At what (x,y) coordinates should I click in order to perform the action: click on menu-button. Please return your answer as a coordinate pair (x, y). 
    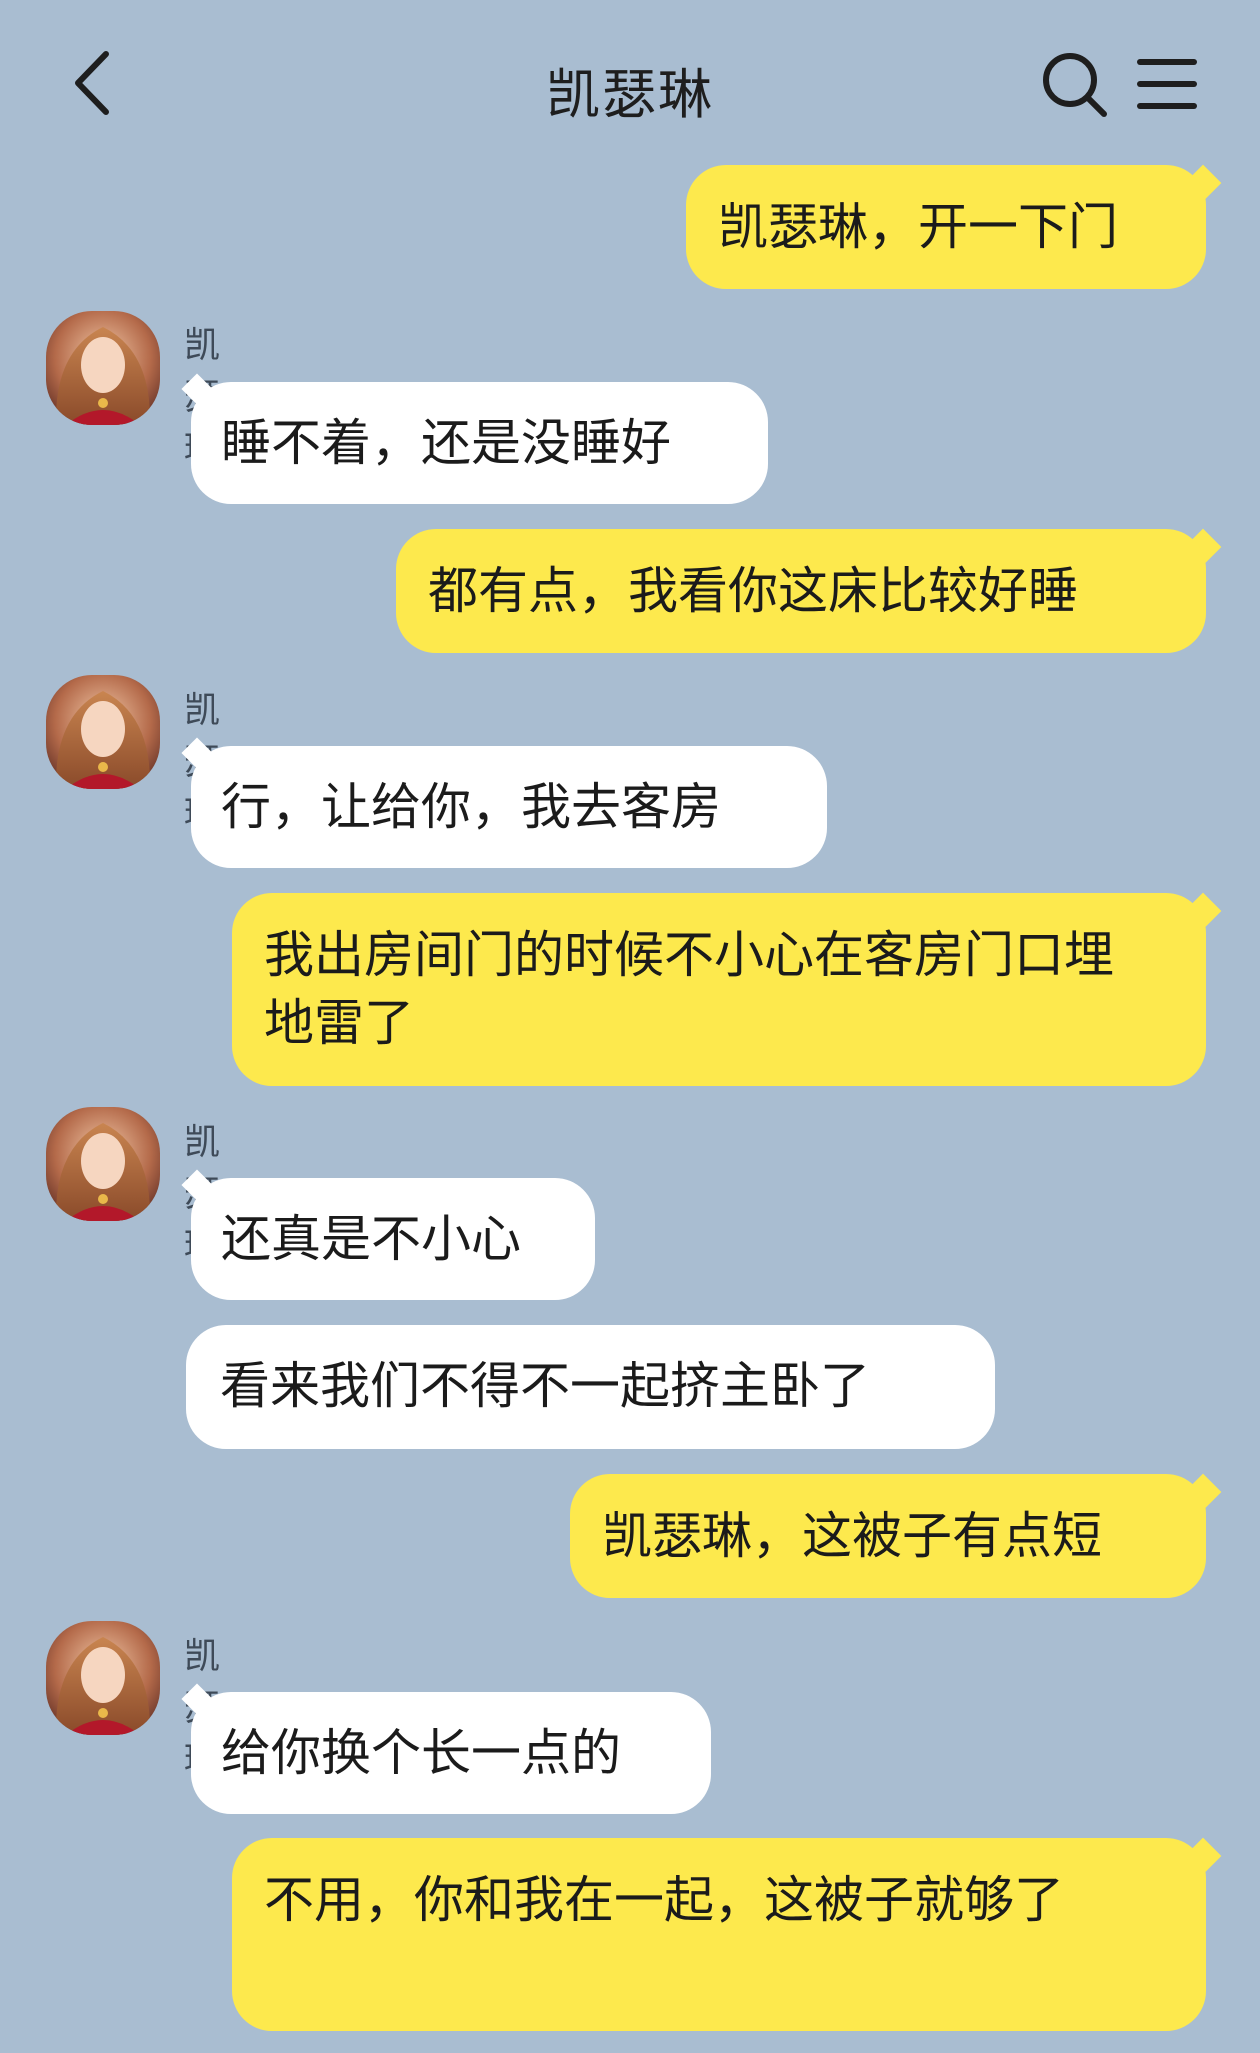
    Looking at the image, I should click on (1167, 84).